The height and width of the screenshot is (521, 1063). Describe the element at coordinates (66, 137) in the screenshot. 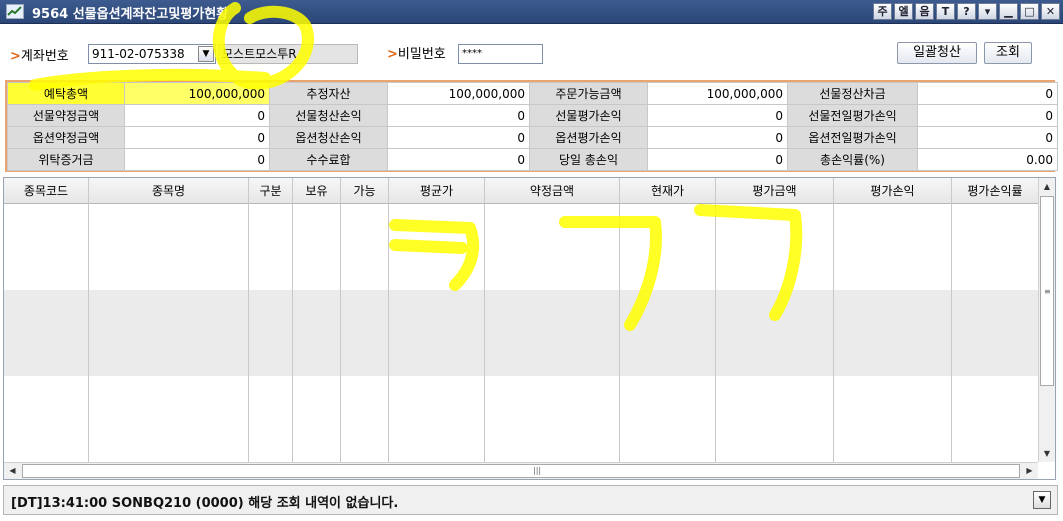

I see `summary-label: 옵션약정금액` at that location.